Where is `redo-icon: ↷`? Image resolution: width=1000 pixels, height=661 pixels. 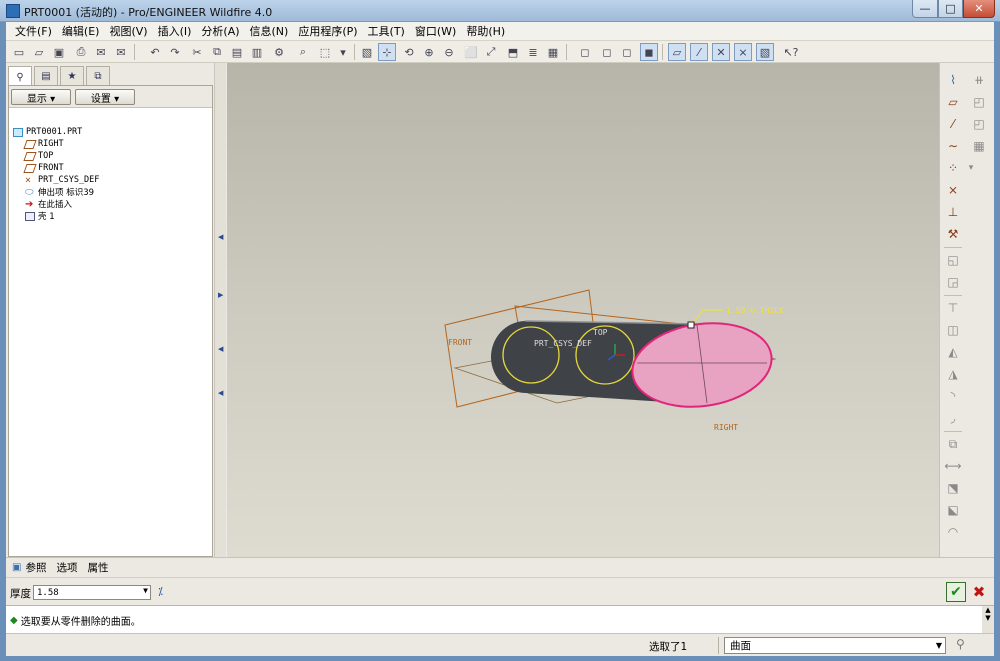 redo-icon: ↷ is located at coordinates (175, 52).